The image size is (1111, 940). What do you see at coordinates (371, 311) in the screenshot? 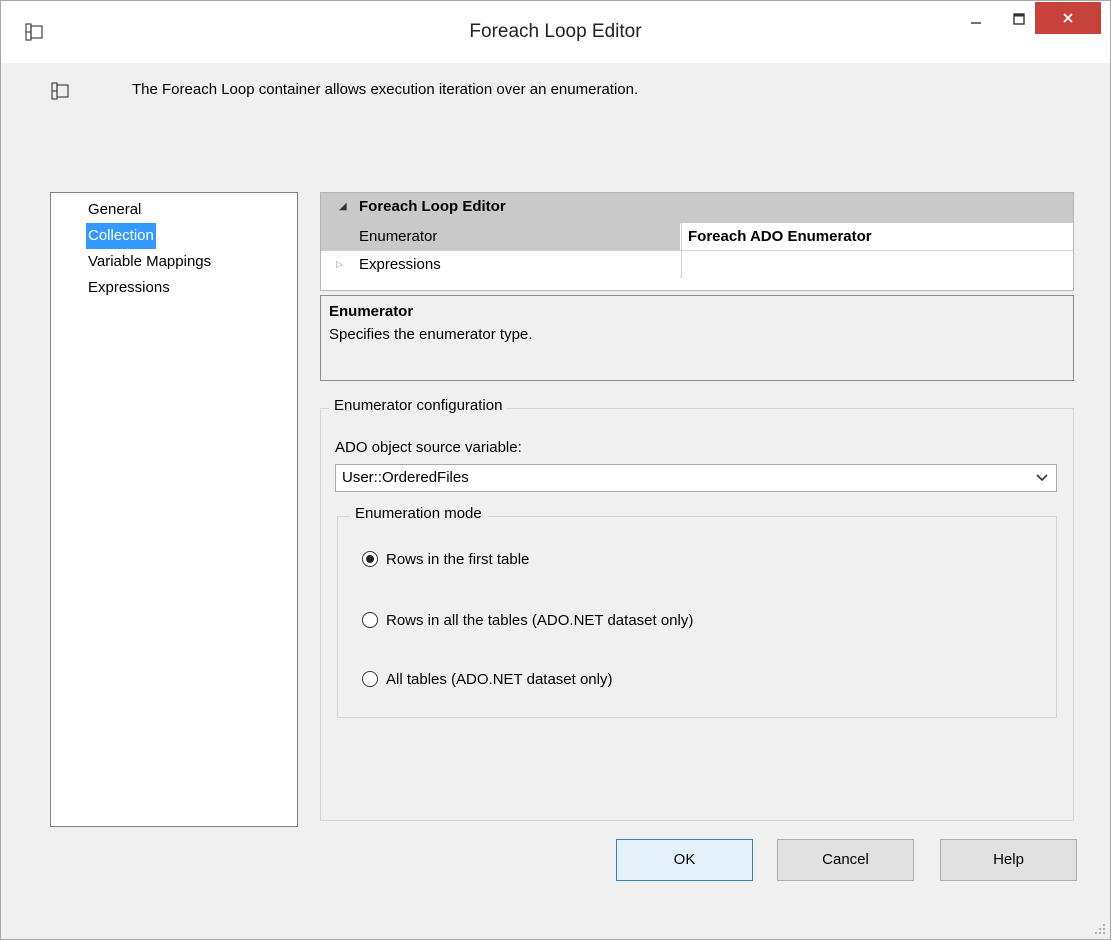
I see `help-title: Enumerator` at bounding box center [371, 311].